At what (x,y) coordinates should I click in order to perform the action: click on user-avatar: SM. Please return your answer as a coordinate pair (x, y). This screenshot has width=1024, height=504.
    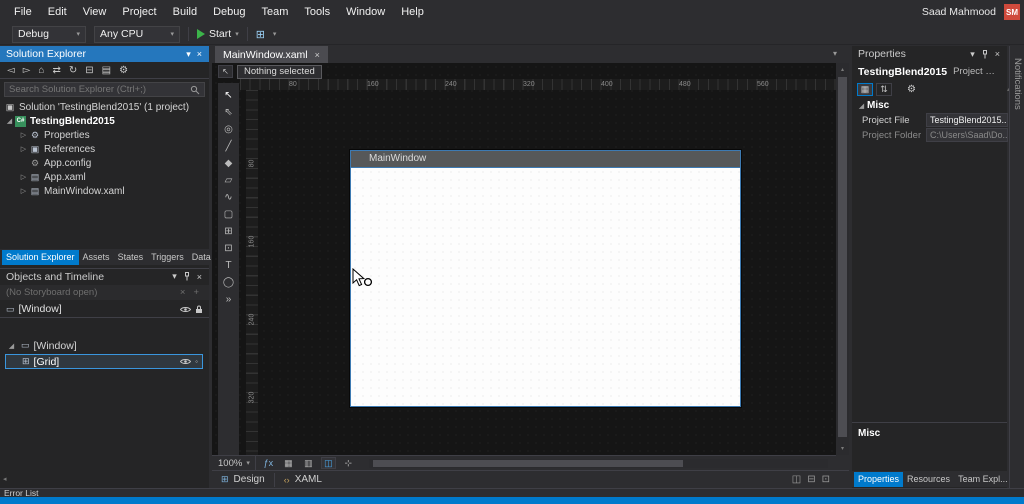
    Looking at the image, I should click on (1012, 12).